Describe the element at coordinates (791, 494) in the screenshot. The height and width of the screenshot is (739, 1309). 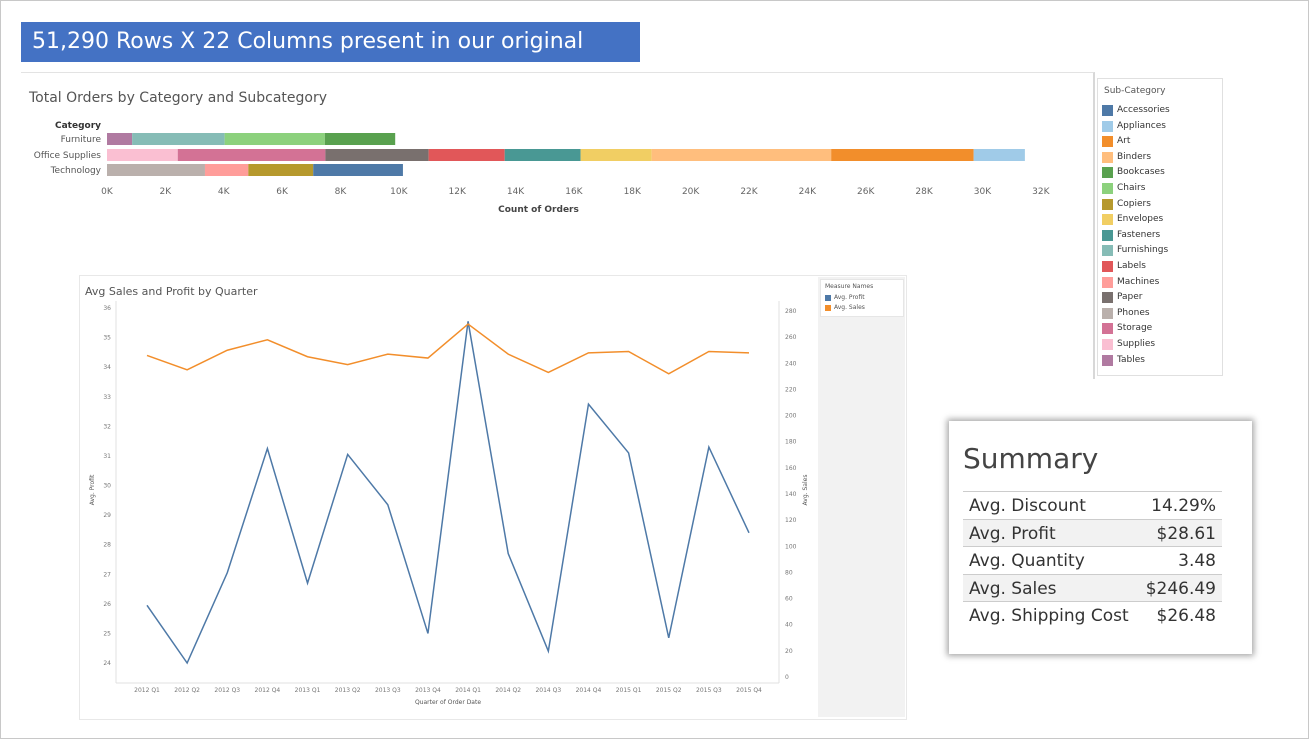
I see `right-y-tick-label: 140` at that location.